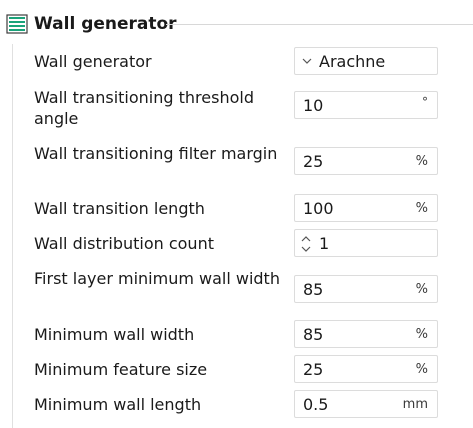 The height and width of the screenshot is (428, 473). I want to click on unit-label: mm, so click(415, 404).